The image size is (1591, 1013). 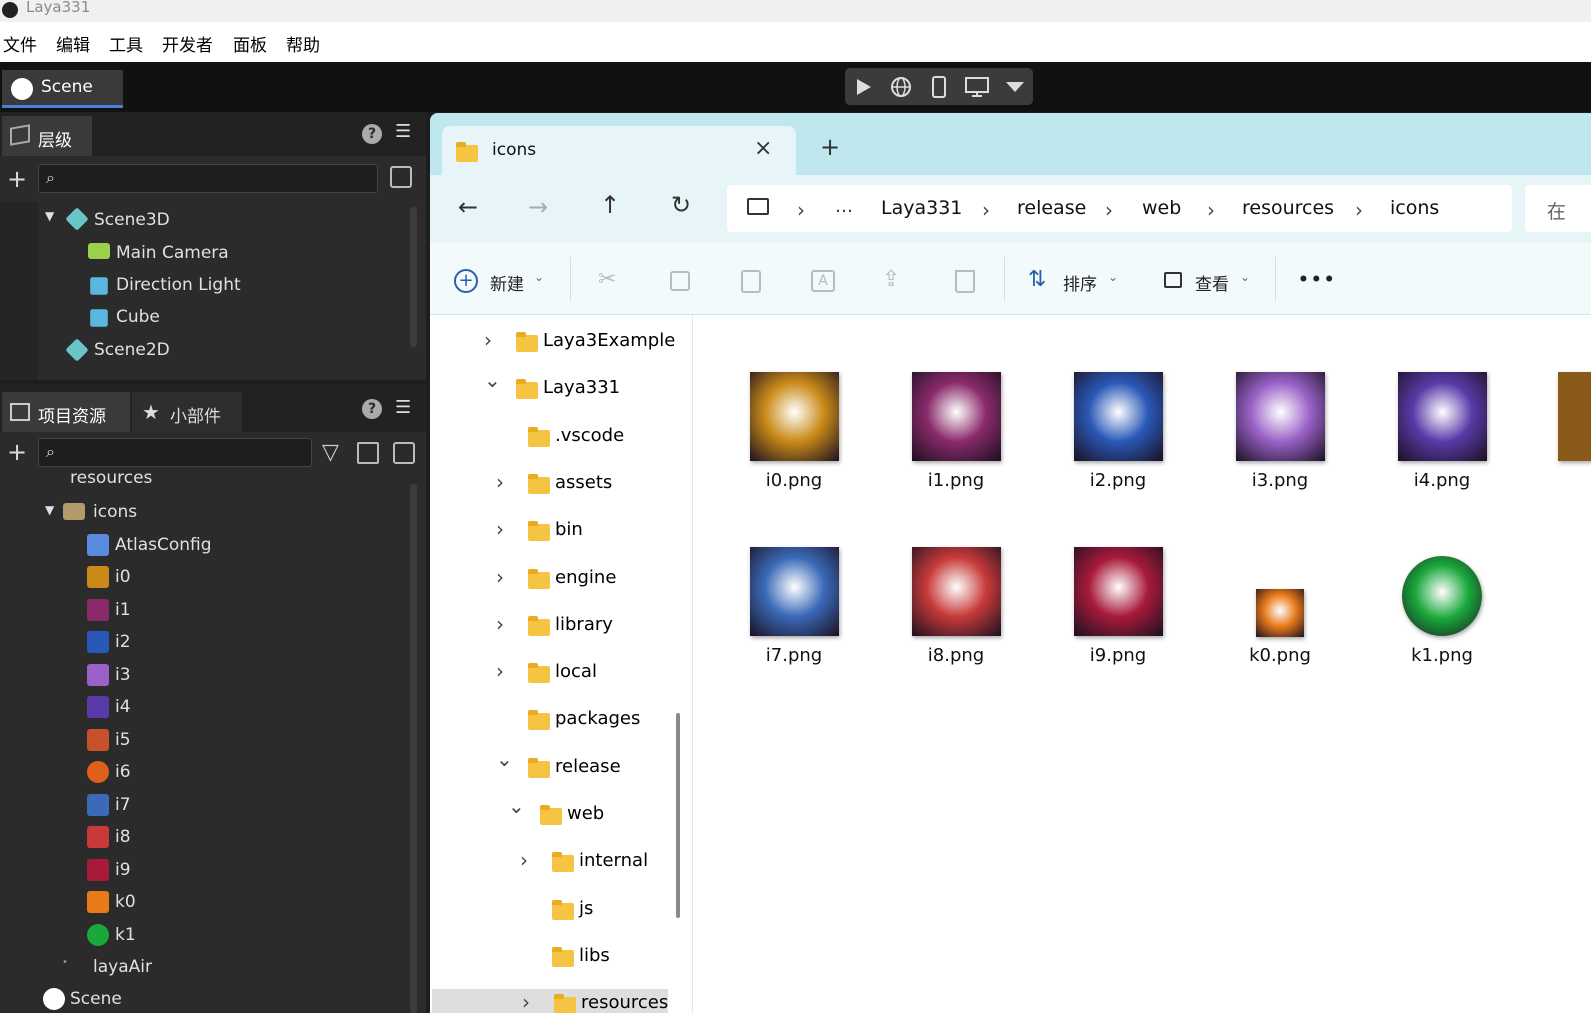 I want to click on asset-item: i6, so click(x=123, y=772).